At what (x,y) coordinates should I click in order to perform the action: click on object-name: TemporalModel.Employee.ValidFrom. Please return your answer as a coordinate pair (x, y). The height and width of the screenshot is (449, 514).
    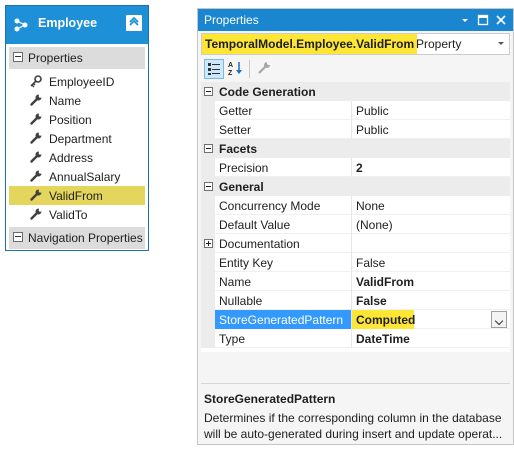
    Looking at the image, I should click on (310, 44).